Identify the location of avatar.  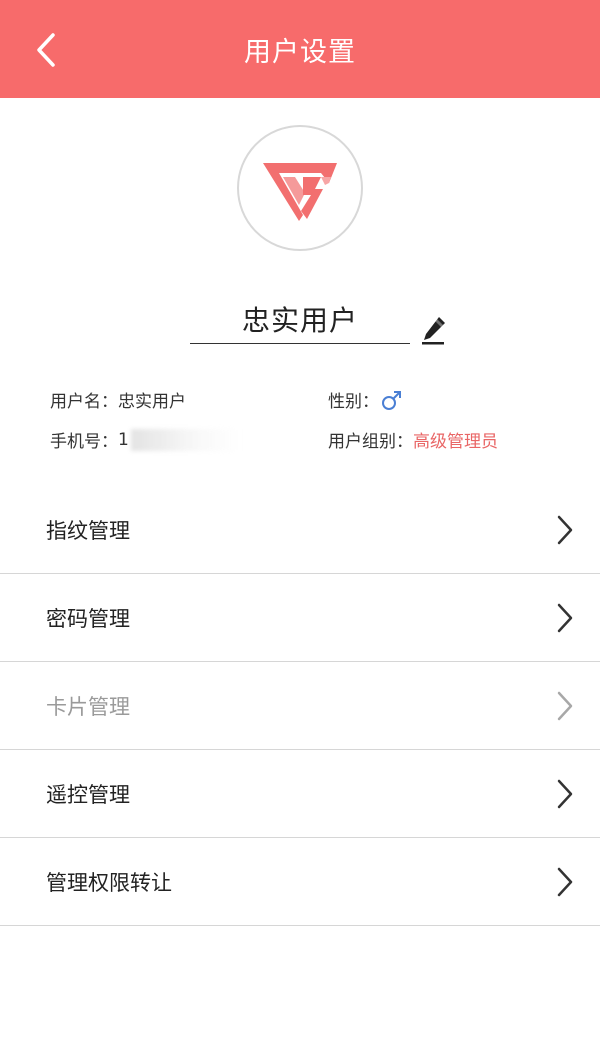
(300, 188).